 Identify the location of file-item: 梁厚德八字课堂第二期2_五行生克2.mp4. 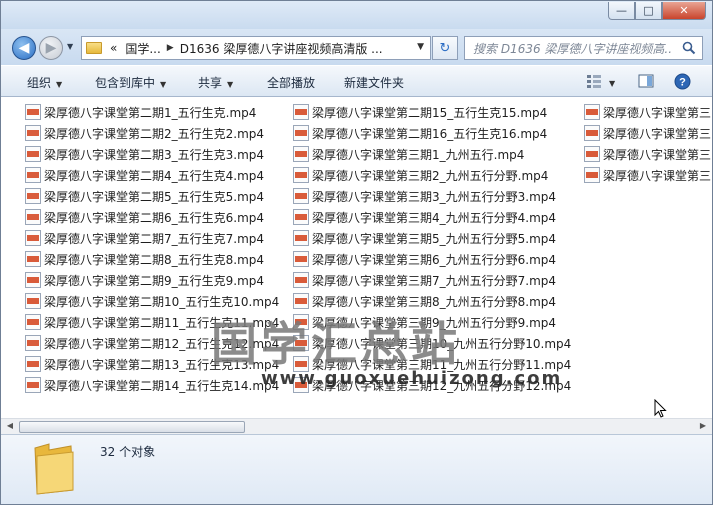
(144, 133).